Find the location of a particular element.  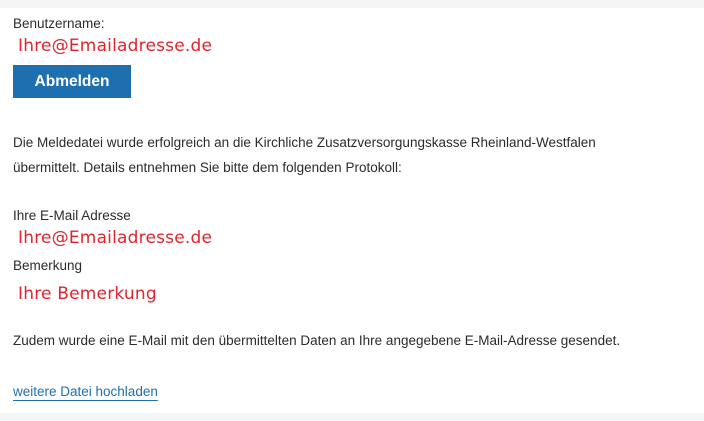

logout-button: Abmelden is located at coordinates (72, 81).